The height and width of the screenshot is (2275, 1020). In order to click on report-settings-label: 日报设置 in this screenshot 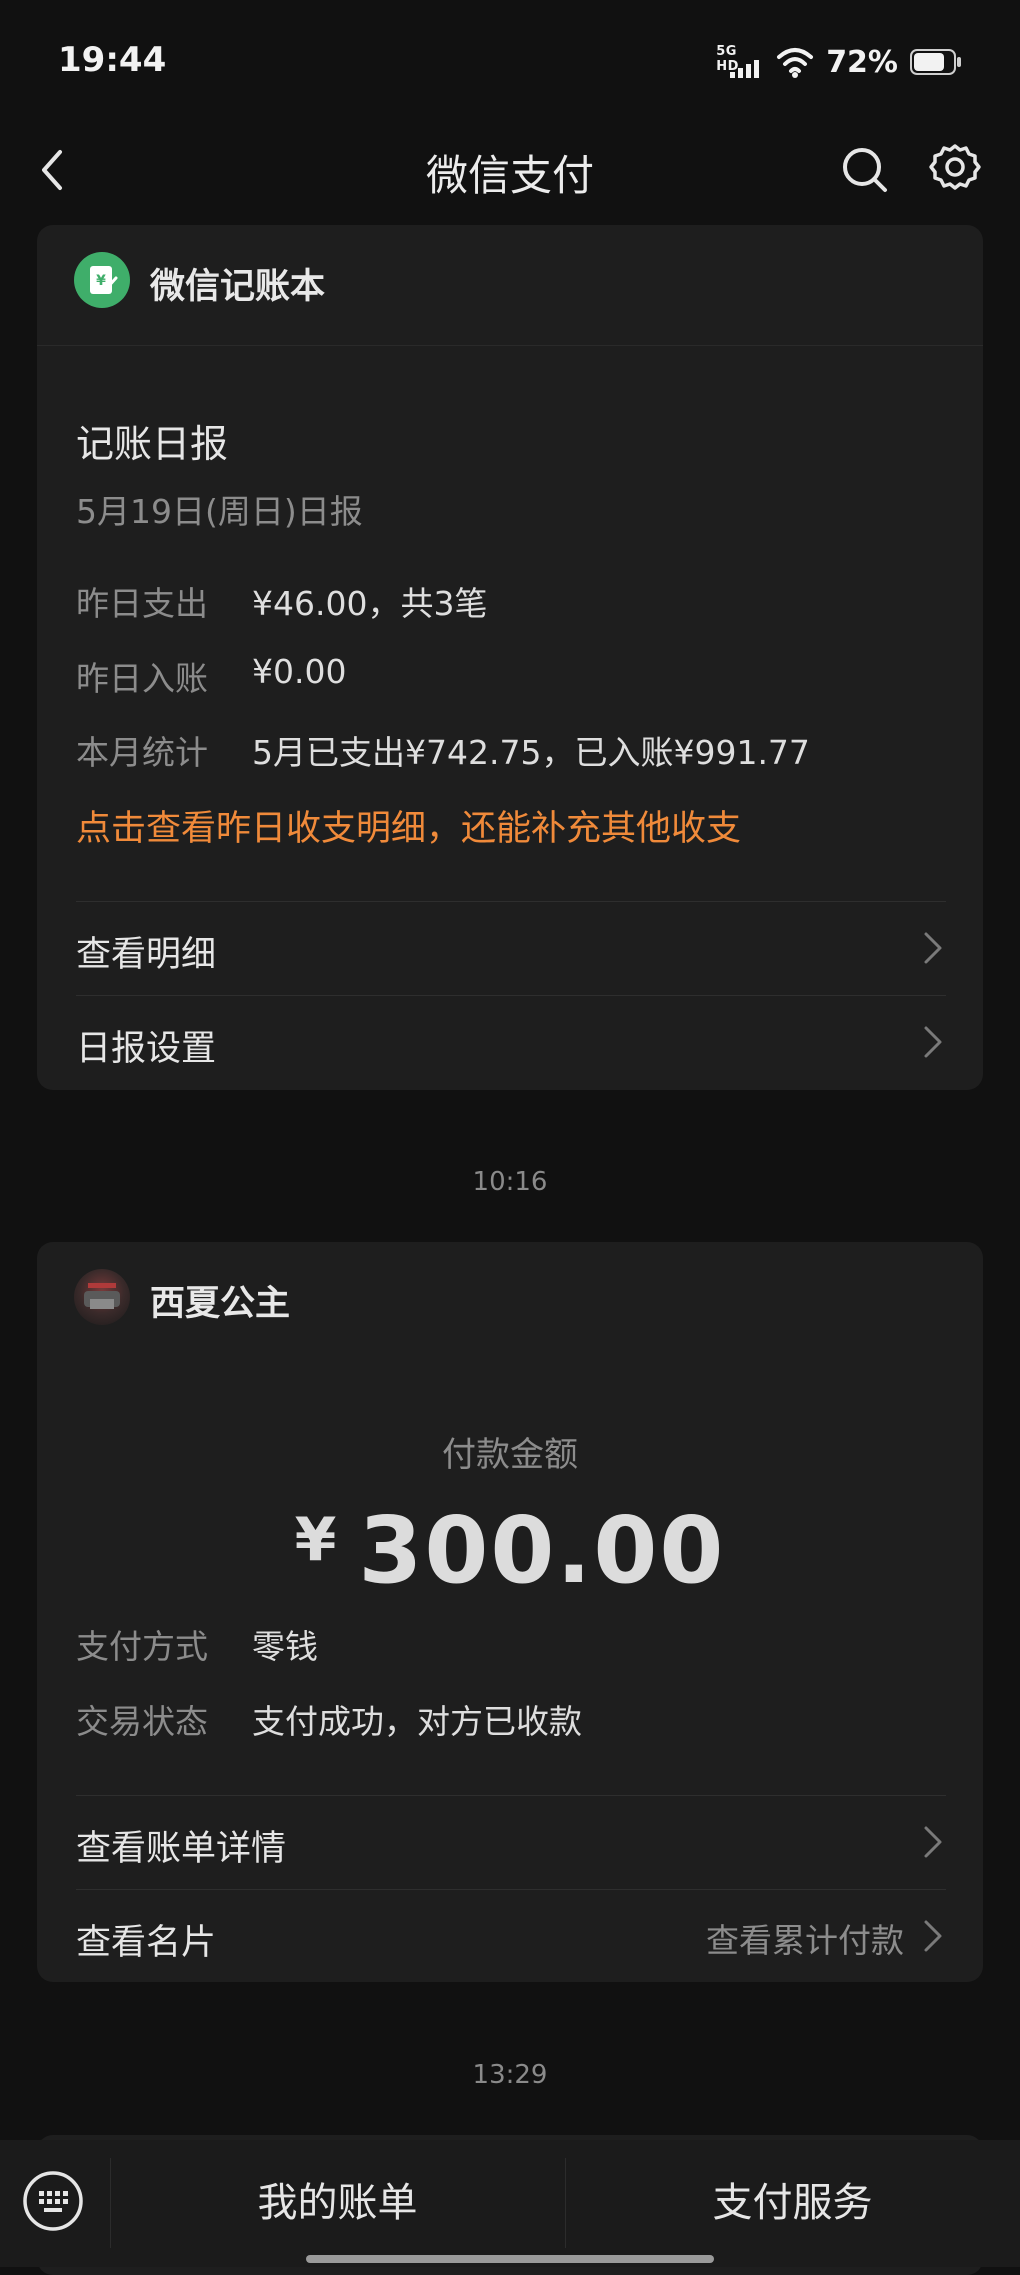, I will do `click(146, 1049)`.